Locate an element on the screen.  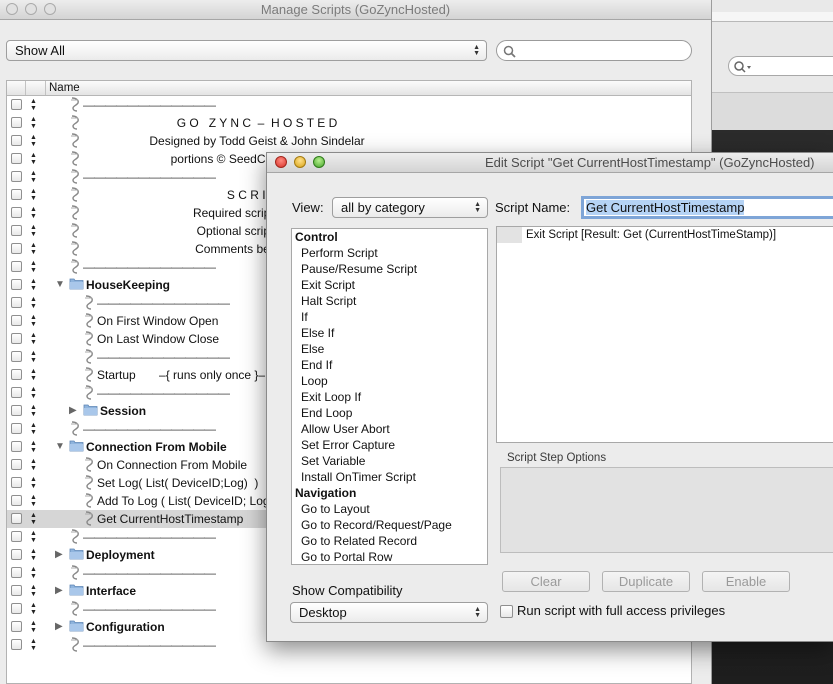
step-item: If is located at coordinates (389, 317).